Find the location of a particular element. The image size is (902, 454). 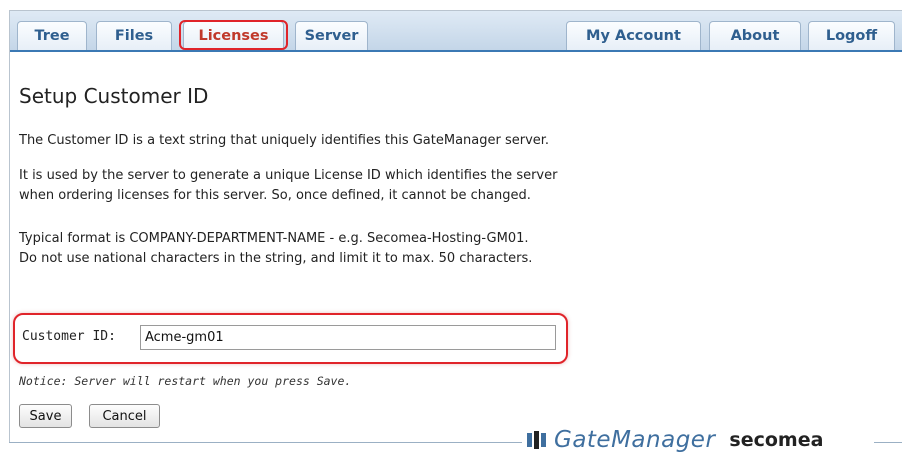

customer-id-label: Customer ID: is located at coordinates (69, 336).